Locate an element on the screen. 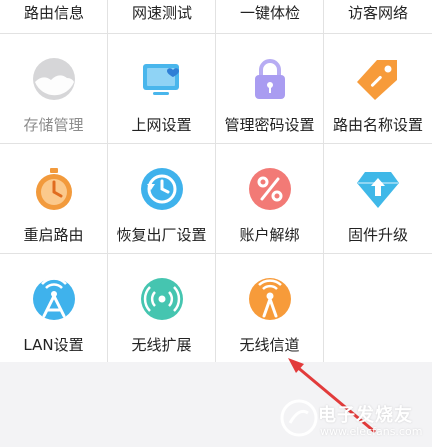  watermark: 电子发烧友 www.elecfans.com is located at coordinates (351, 420).